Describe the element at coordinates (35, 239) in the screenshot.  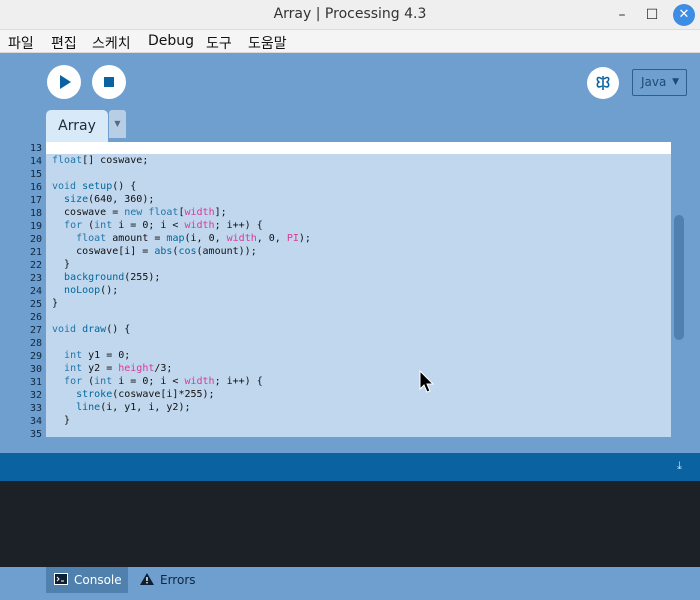
I see `line-number: 20` at that location.